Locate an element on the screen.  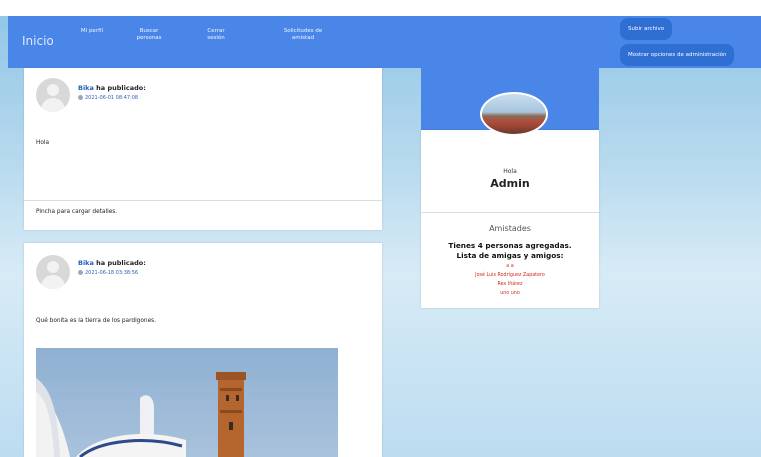
nav-my-profile: Mi perfil is located at coordinates (92, 31).